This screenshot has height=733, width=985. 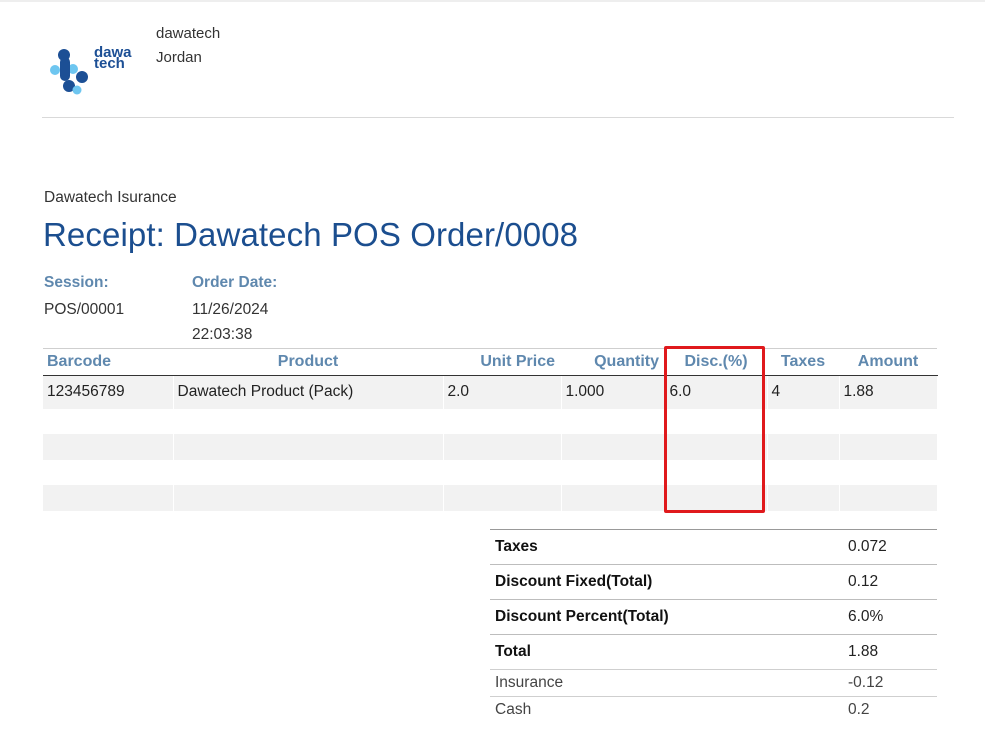 I want to click on payment-value: -0.12, so click(x=890, y=683).